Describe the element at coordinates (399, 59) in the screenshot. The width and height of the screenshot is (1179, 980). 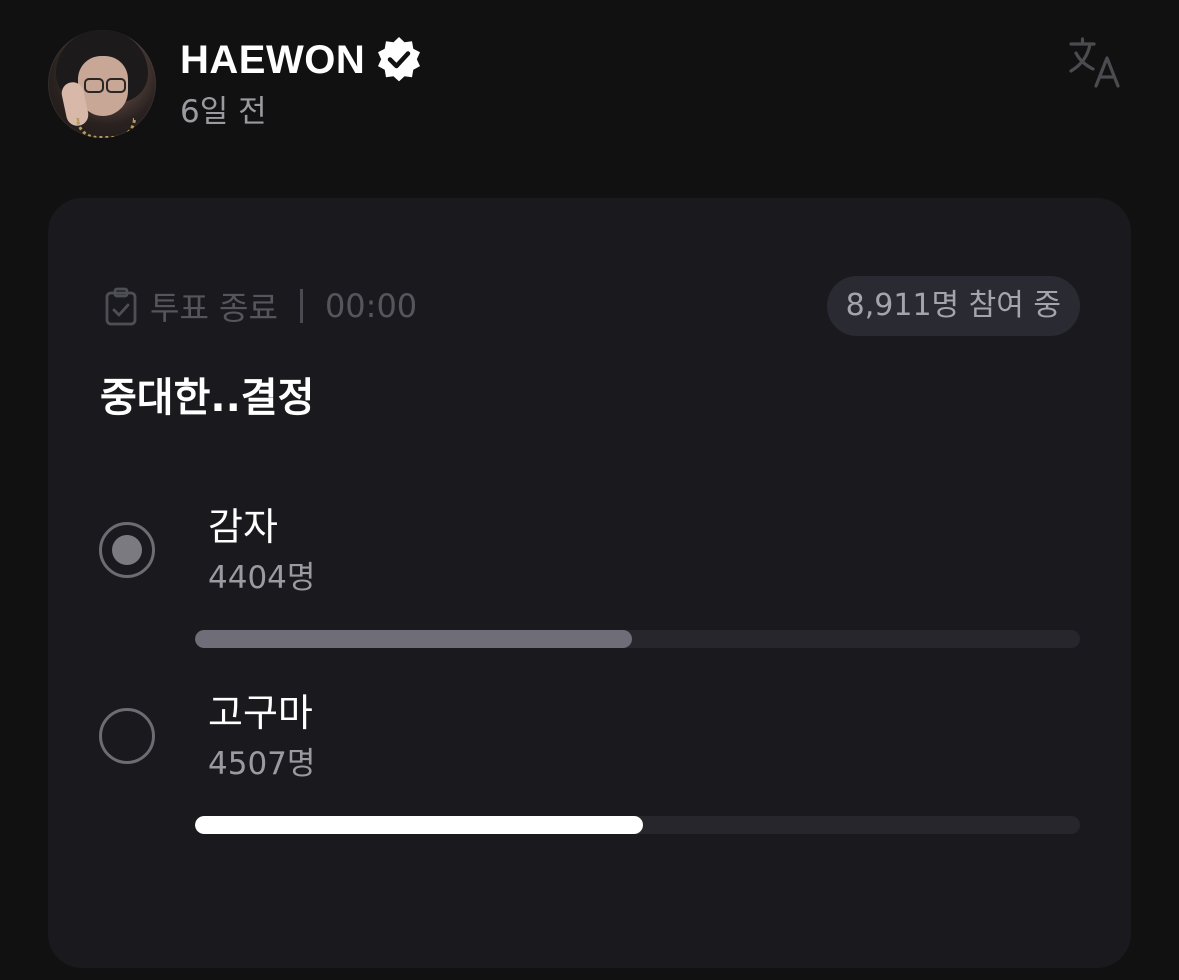
I see `verified-badge-icon` at that location.